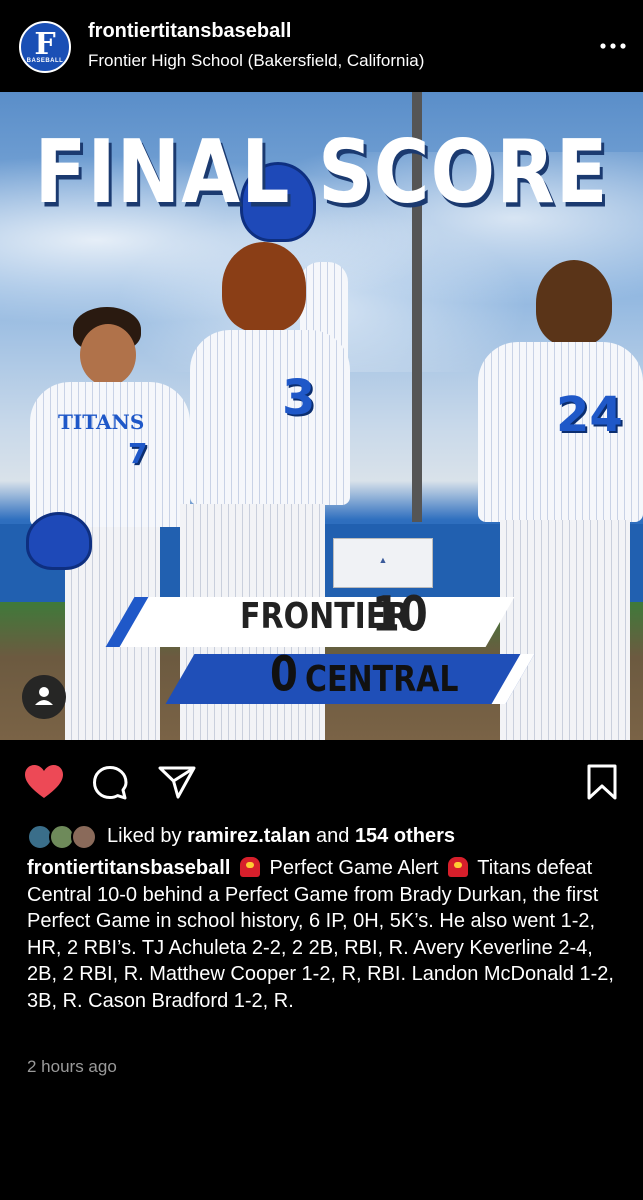 Image resolution: width=643 pixels, height=1200 pixels. Describe the element at coordinates (321, 171) in the screenshot. I see `final-score-headline: FINAL SCORE` at that location.